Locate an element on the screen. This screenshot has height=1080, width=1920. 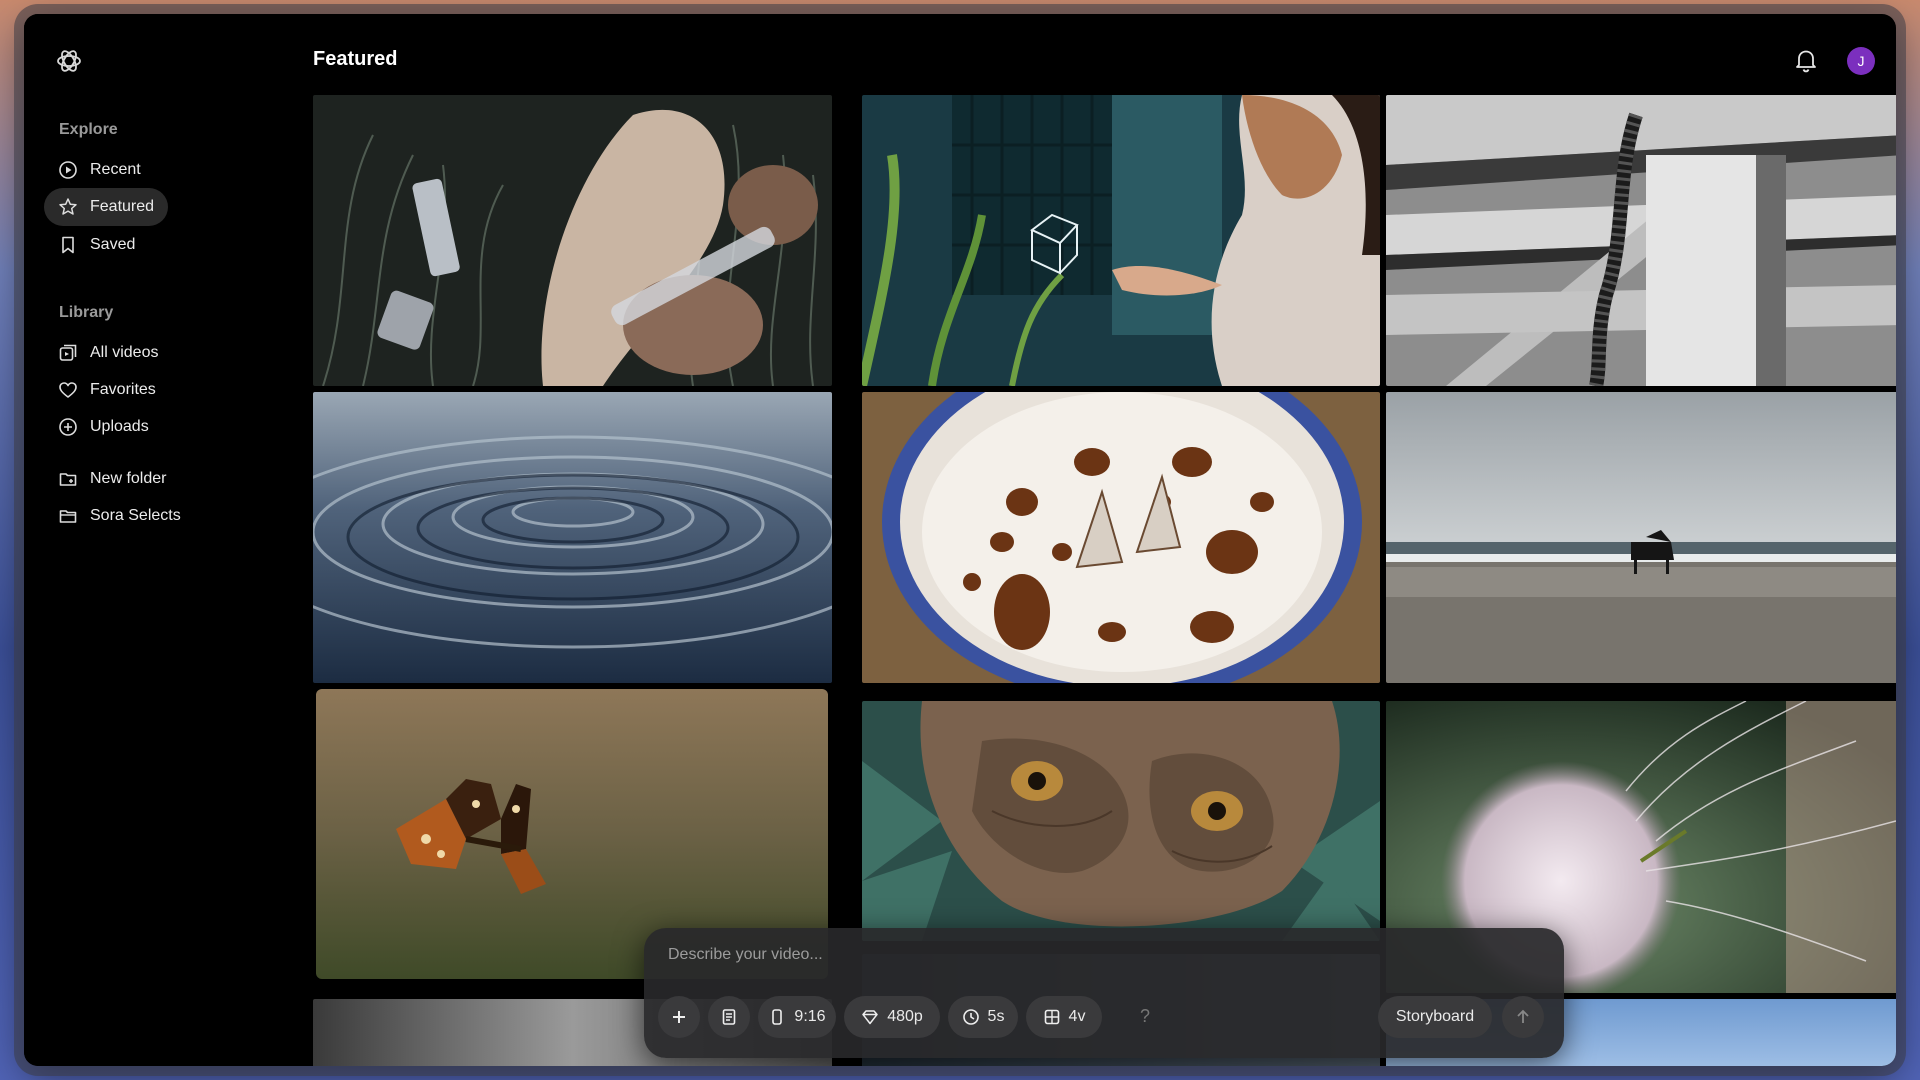
sidebar-item-label: Featured is located at coordinates (122, 206).